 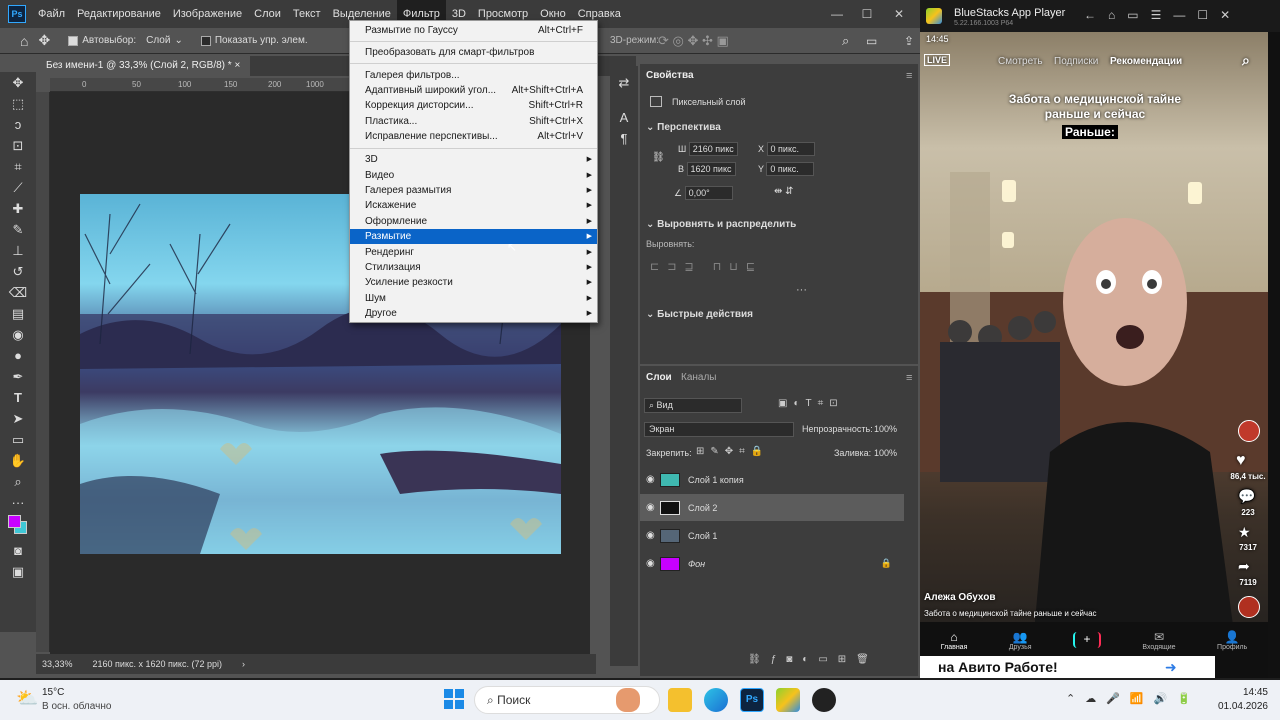 I want to click on zoom-tool-icon: ⌕, so click(x=18, y=481).